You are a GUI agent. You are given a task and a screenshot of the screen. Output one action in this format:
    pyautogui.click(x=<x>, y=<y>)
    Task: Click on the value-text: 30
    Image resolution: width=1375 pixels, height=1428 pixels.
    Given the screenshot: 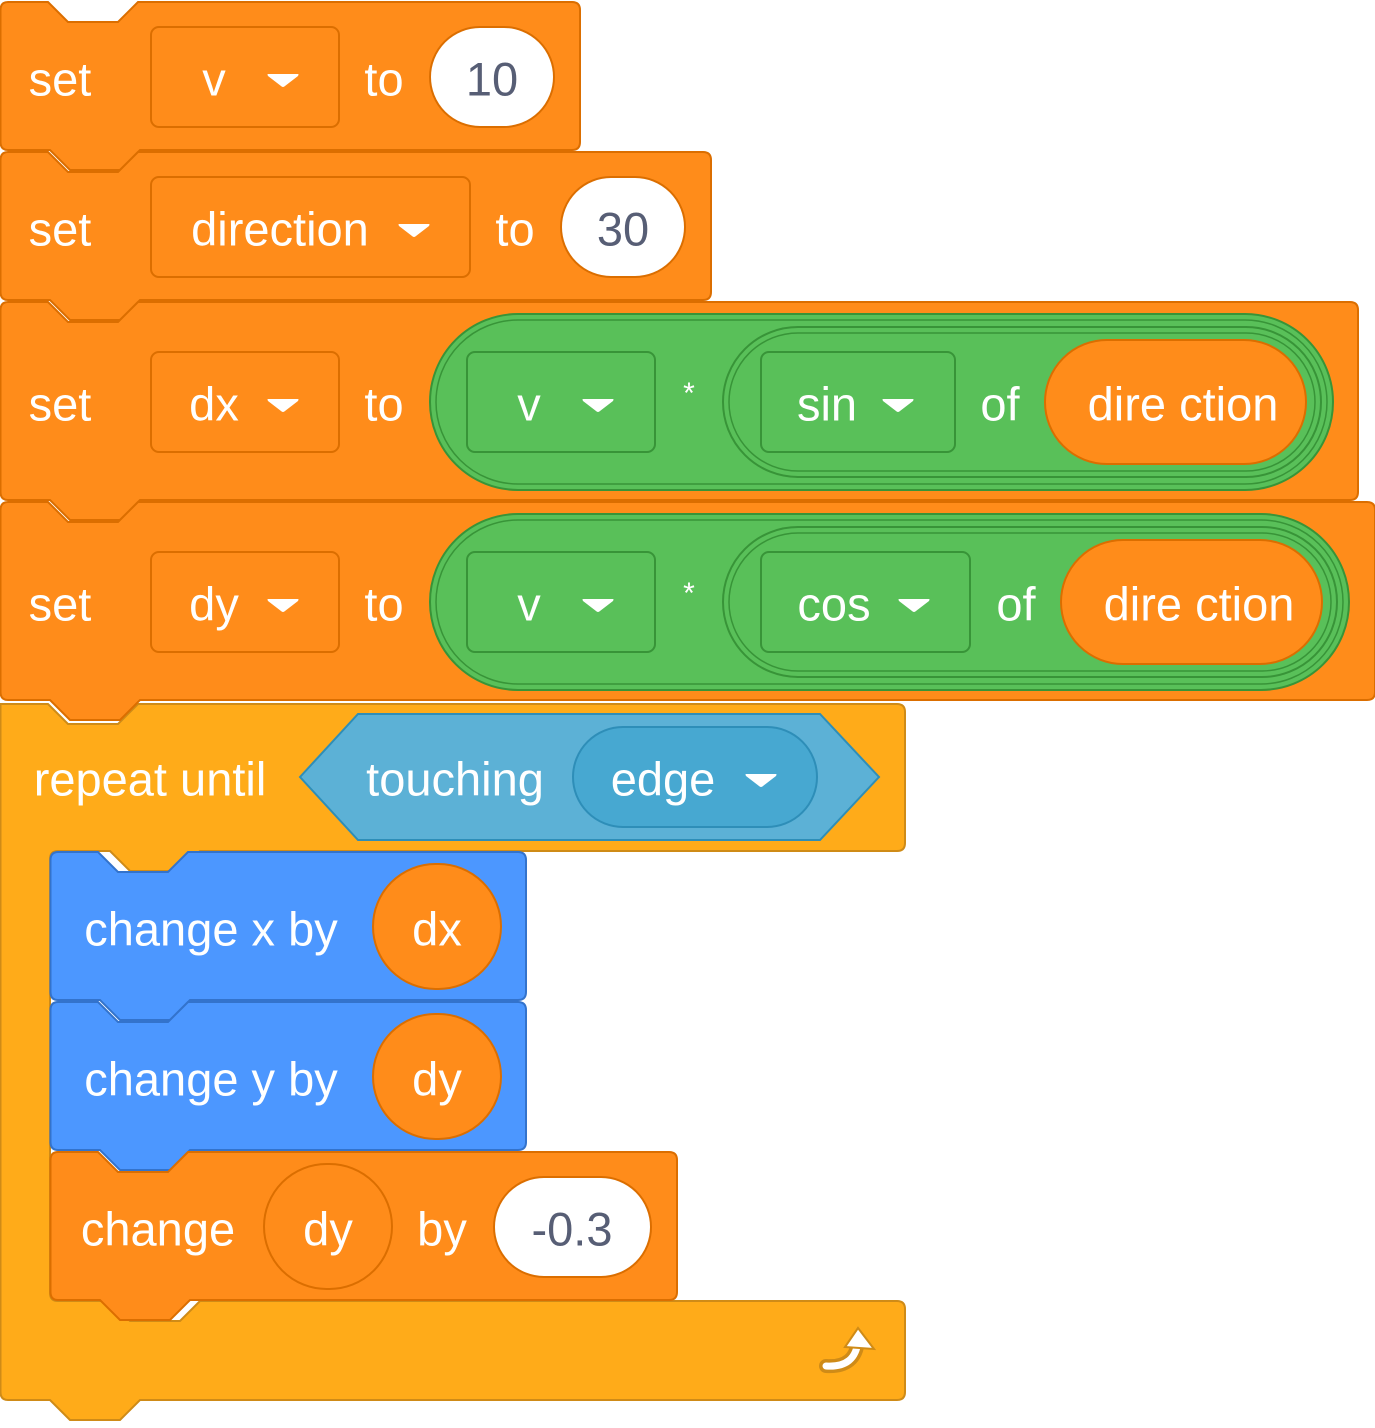 What is the action you would take?
    pyautogui.click(x=623, y=229)
    